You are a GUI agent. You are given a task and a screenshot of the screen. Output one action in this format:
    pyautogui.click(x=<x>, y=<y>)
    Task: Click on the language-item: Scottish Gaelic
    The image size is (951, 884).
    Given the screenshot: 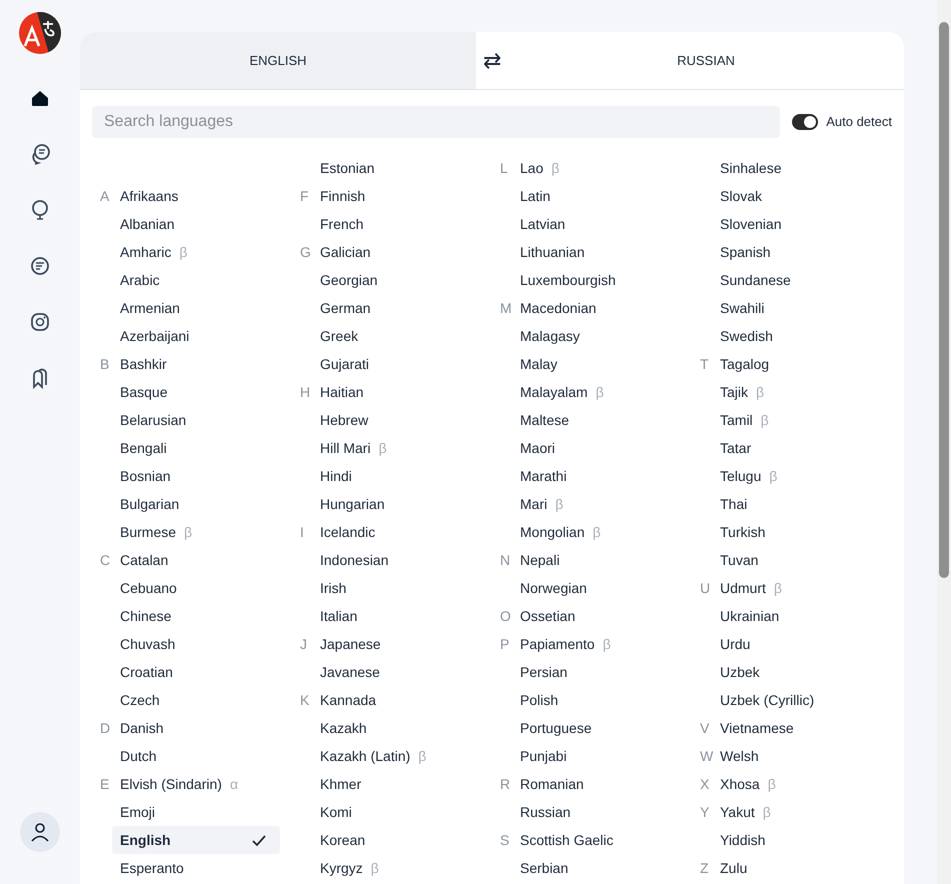 What is the action you would take?
    pyautogui.click(x=604, y=840)
    